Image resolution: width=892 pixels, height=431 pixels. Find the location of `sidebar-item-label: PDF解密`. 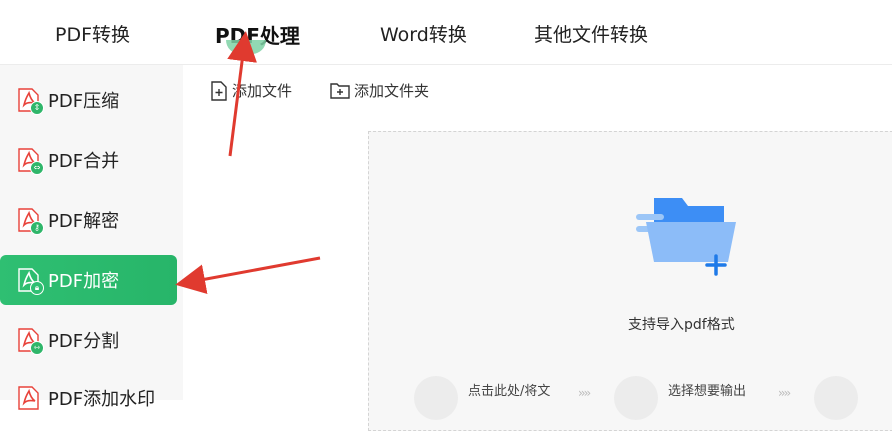

sidebar-item-label: PDF解密 is located at coordinates (84, 221).